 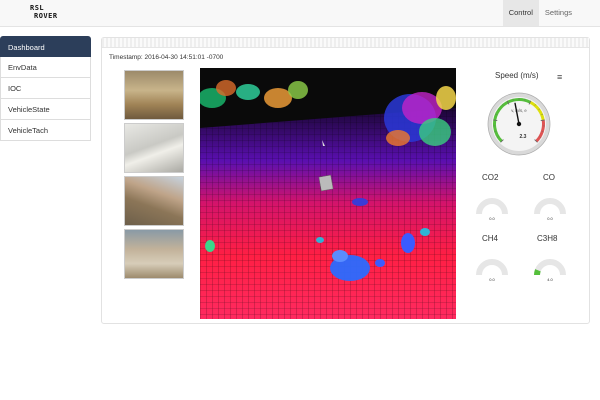 I want to click on gas-gauge-co2: 0.0, so click(x=492, y=209).